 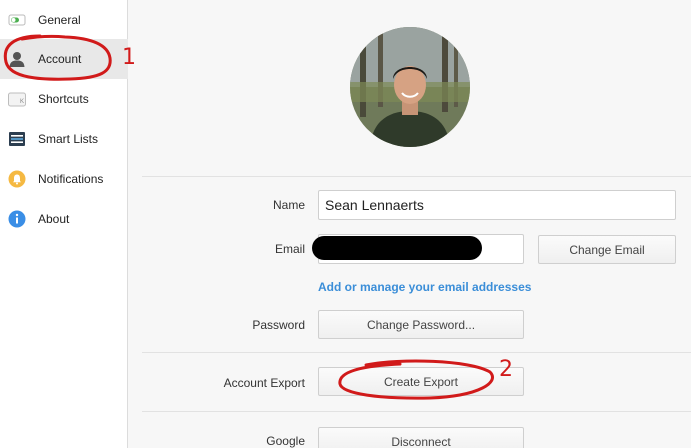 I want to click on google-label: Google, so click(x=285, y=441).